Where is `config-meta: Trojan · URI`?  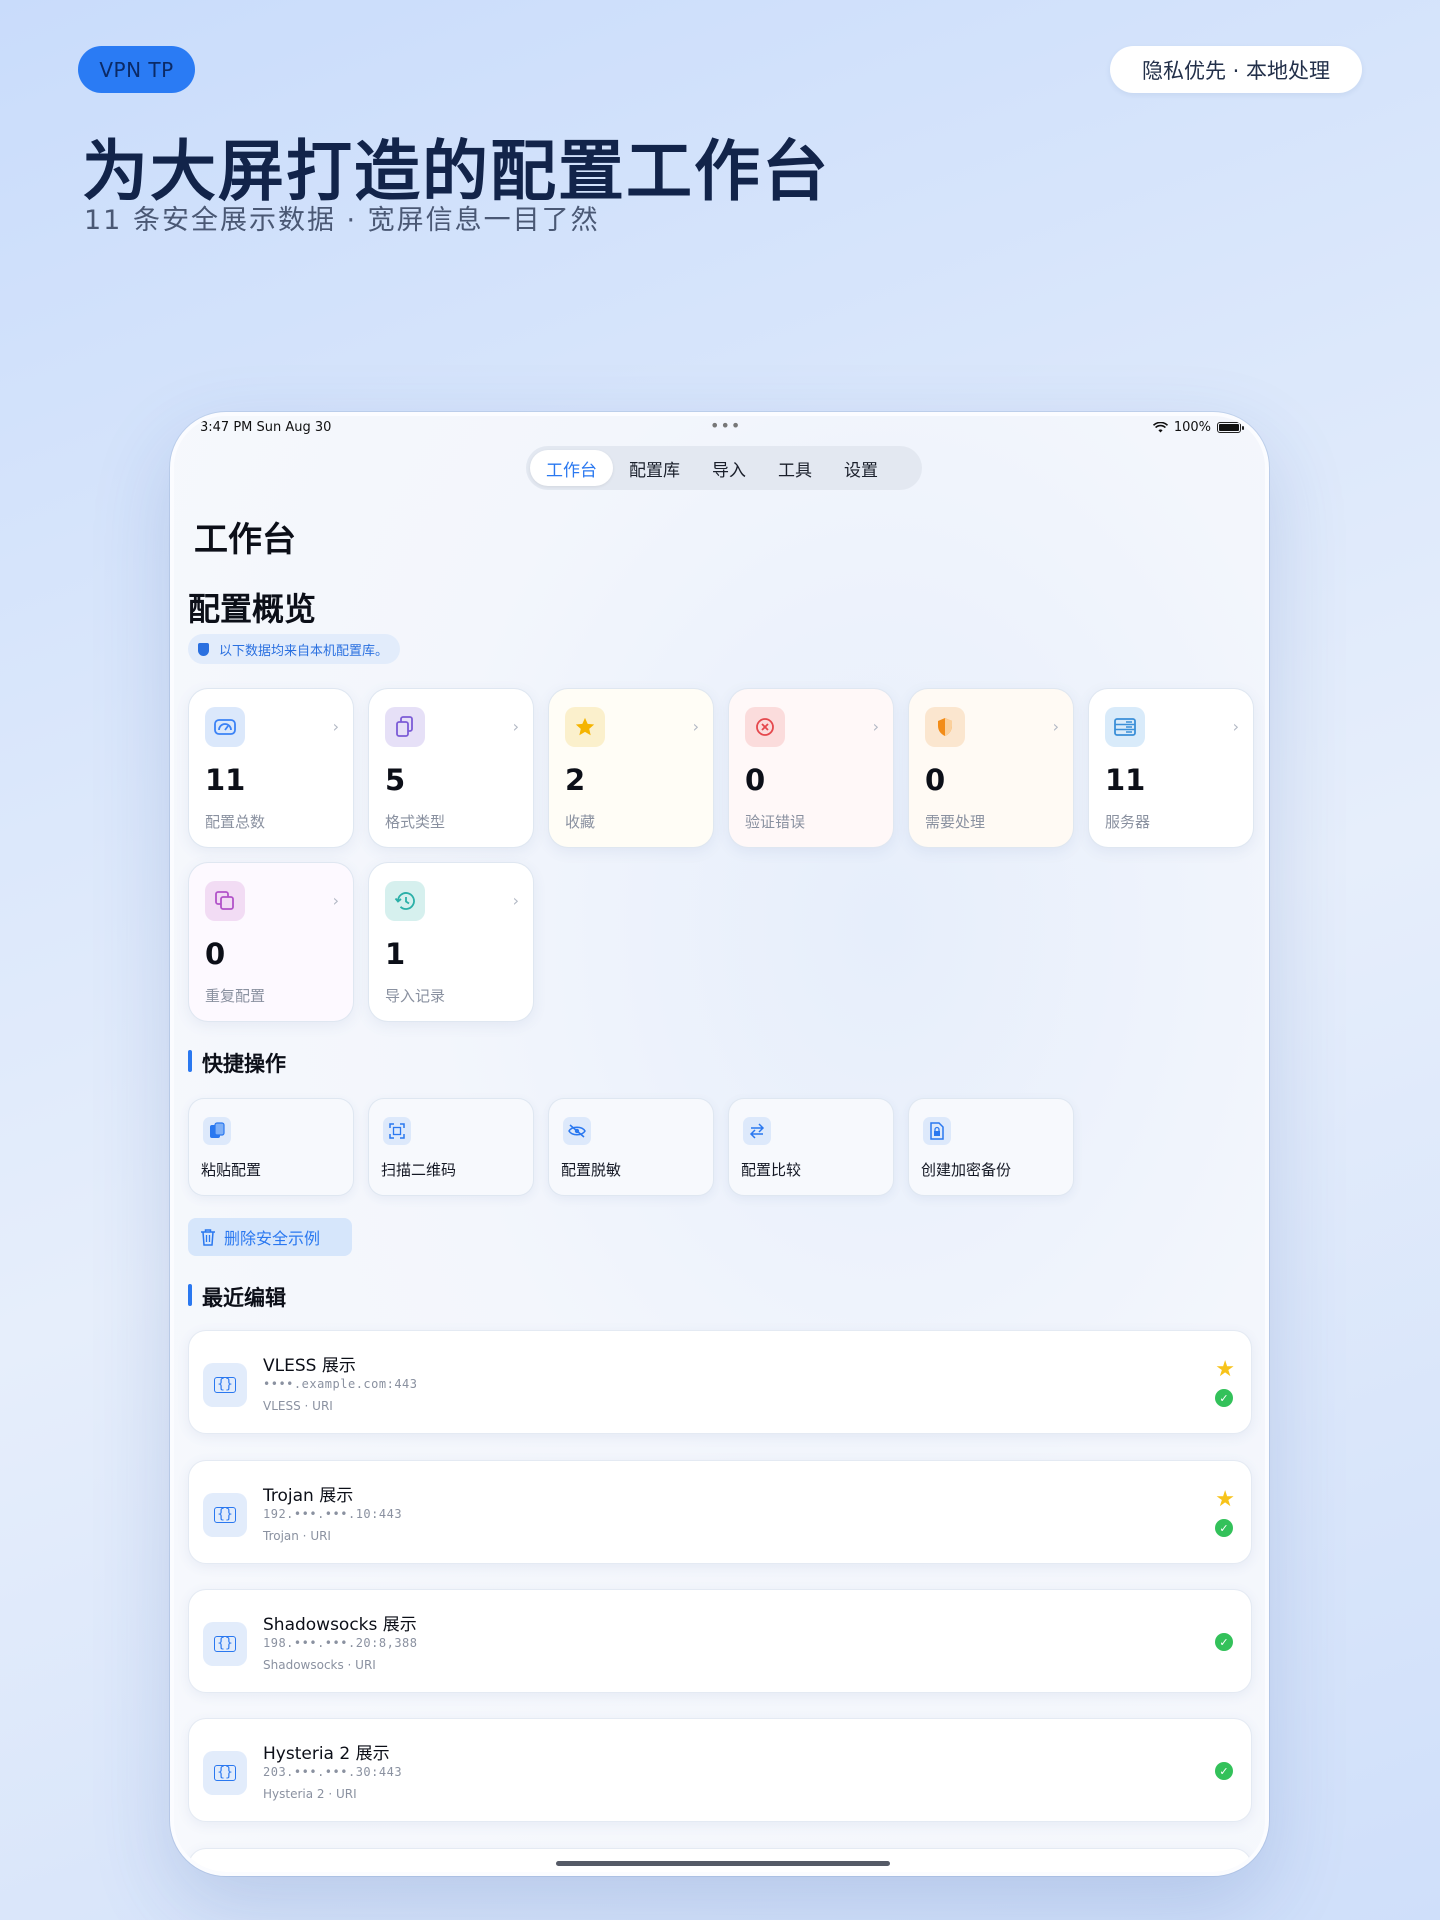
config-meta: Trojan · URI is located at coordinates (297, 1536).